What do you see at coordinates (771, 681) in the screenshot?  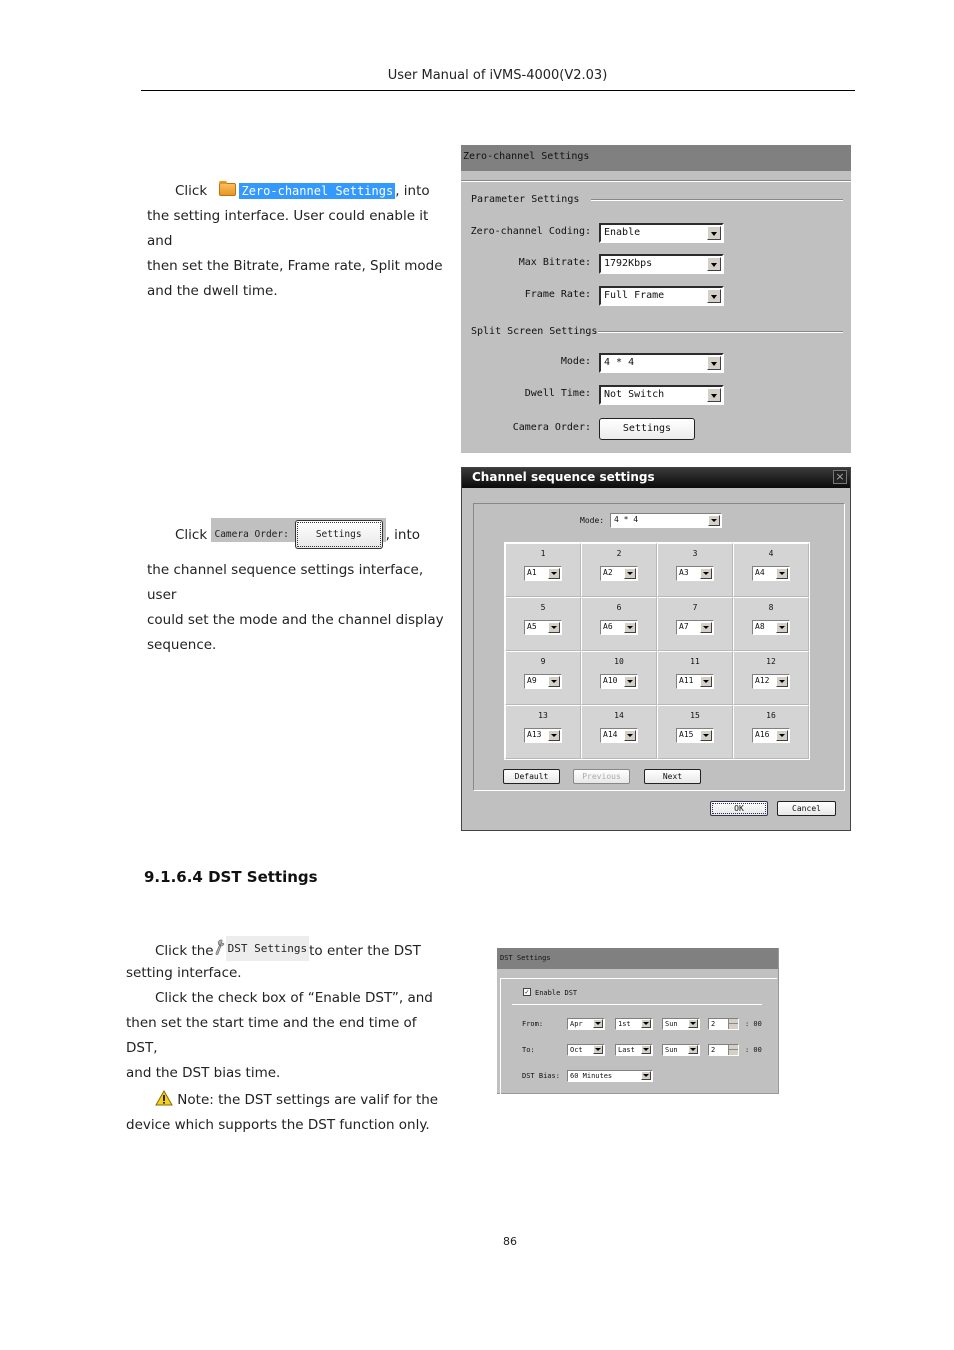 I see `channel-camera-select: A12` at bounding box center [771, 681].